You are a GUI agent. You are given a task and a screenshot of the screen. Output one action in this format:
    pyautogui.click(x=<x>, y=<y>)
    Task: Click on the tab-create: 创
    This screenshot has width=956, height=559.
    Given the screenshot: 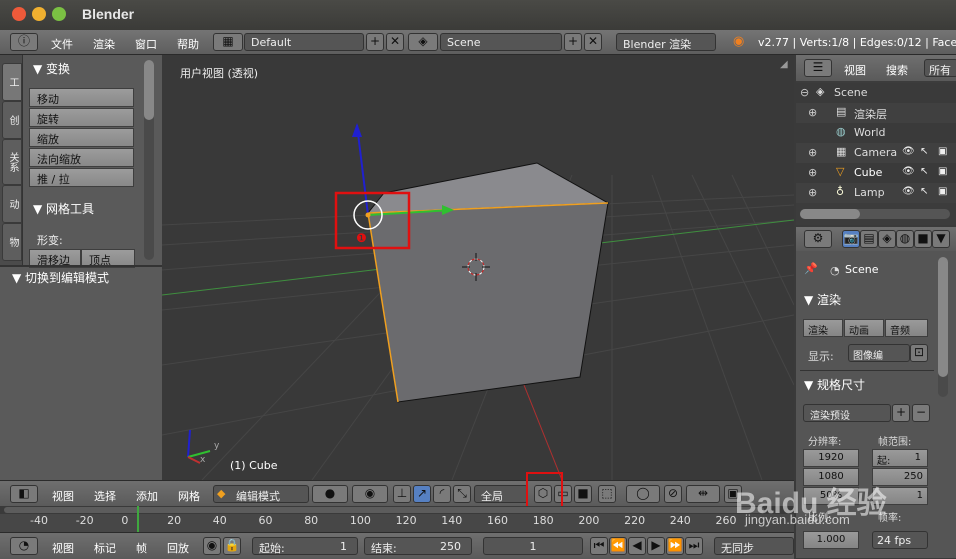 What is the action you would take?
    pyautogui.click(x=12, y=120)
    